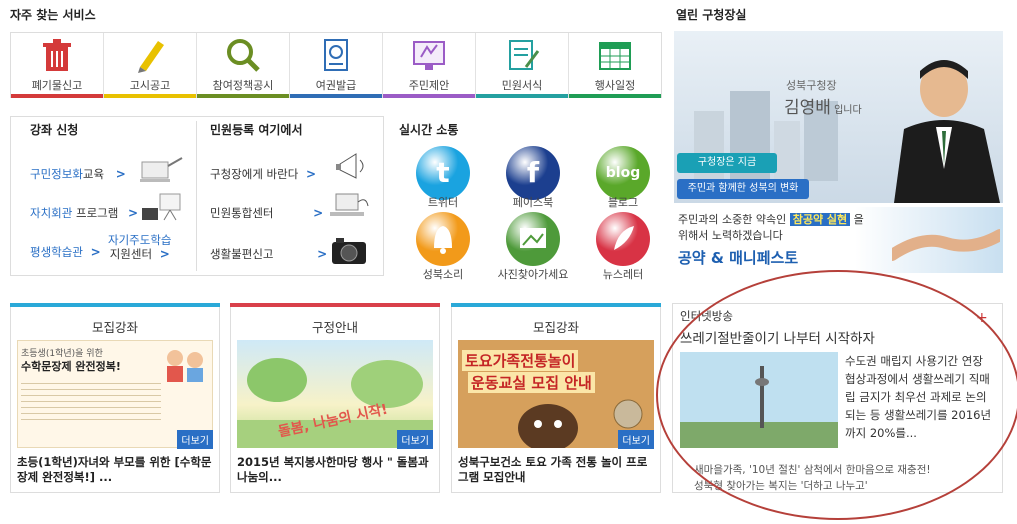  I want to click on service-trash-bin: 폐기물신고, so click(57, 65).